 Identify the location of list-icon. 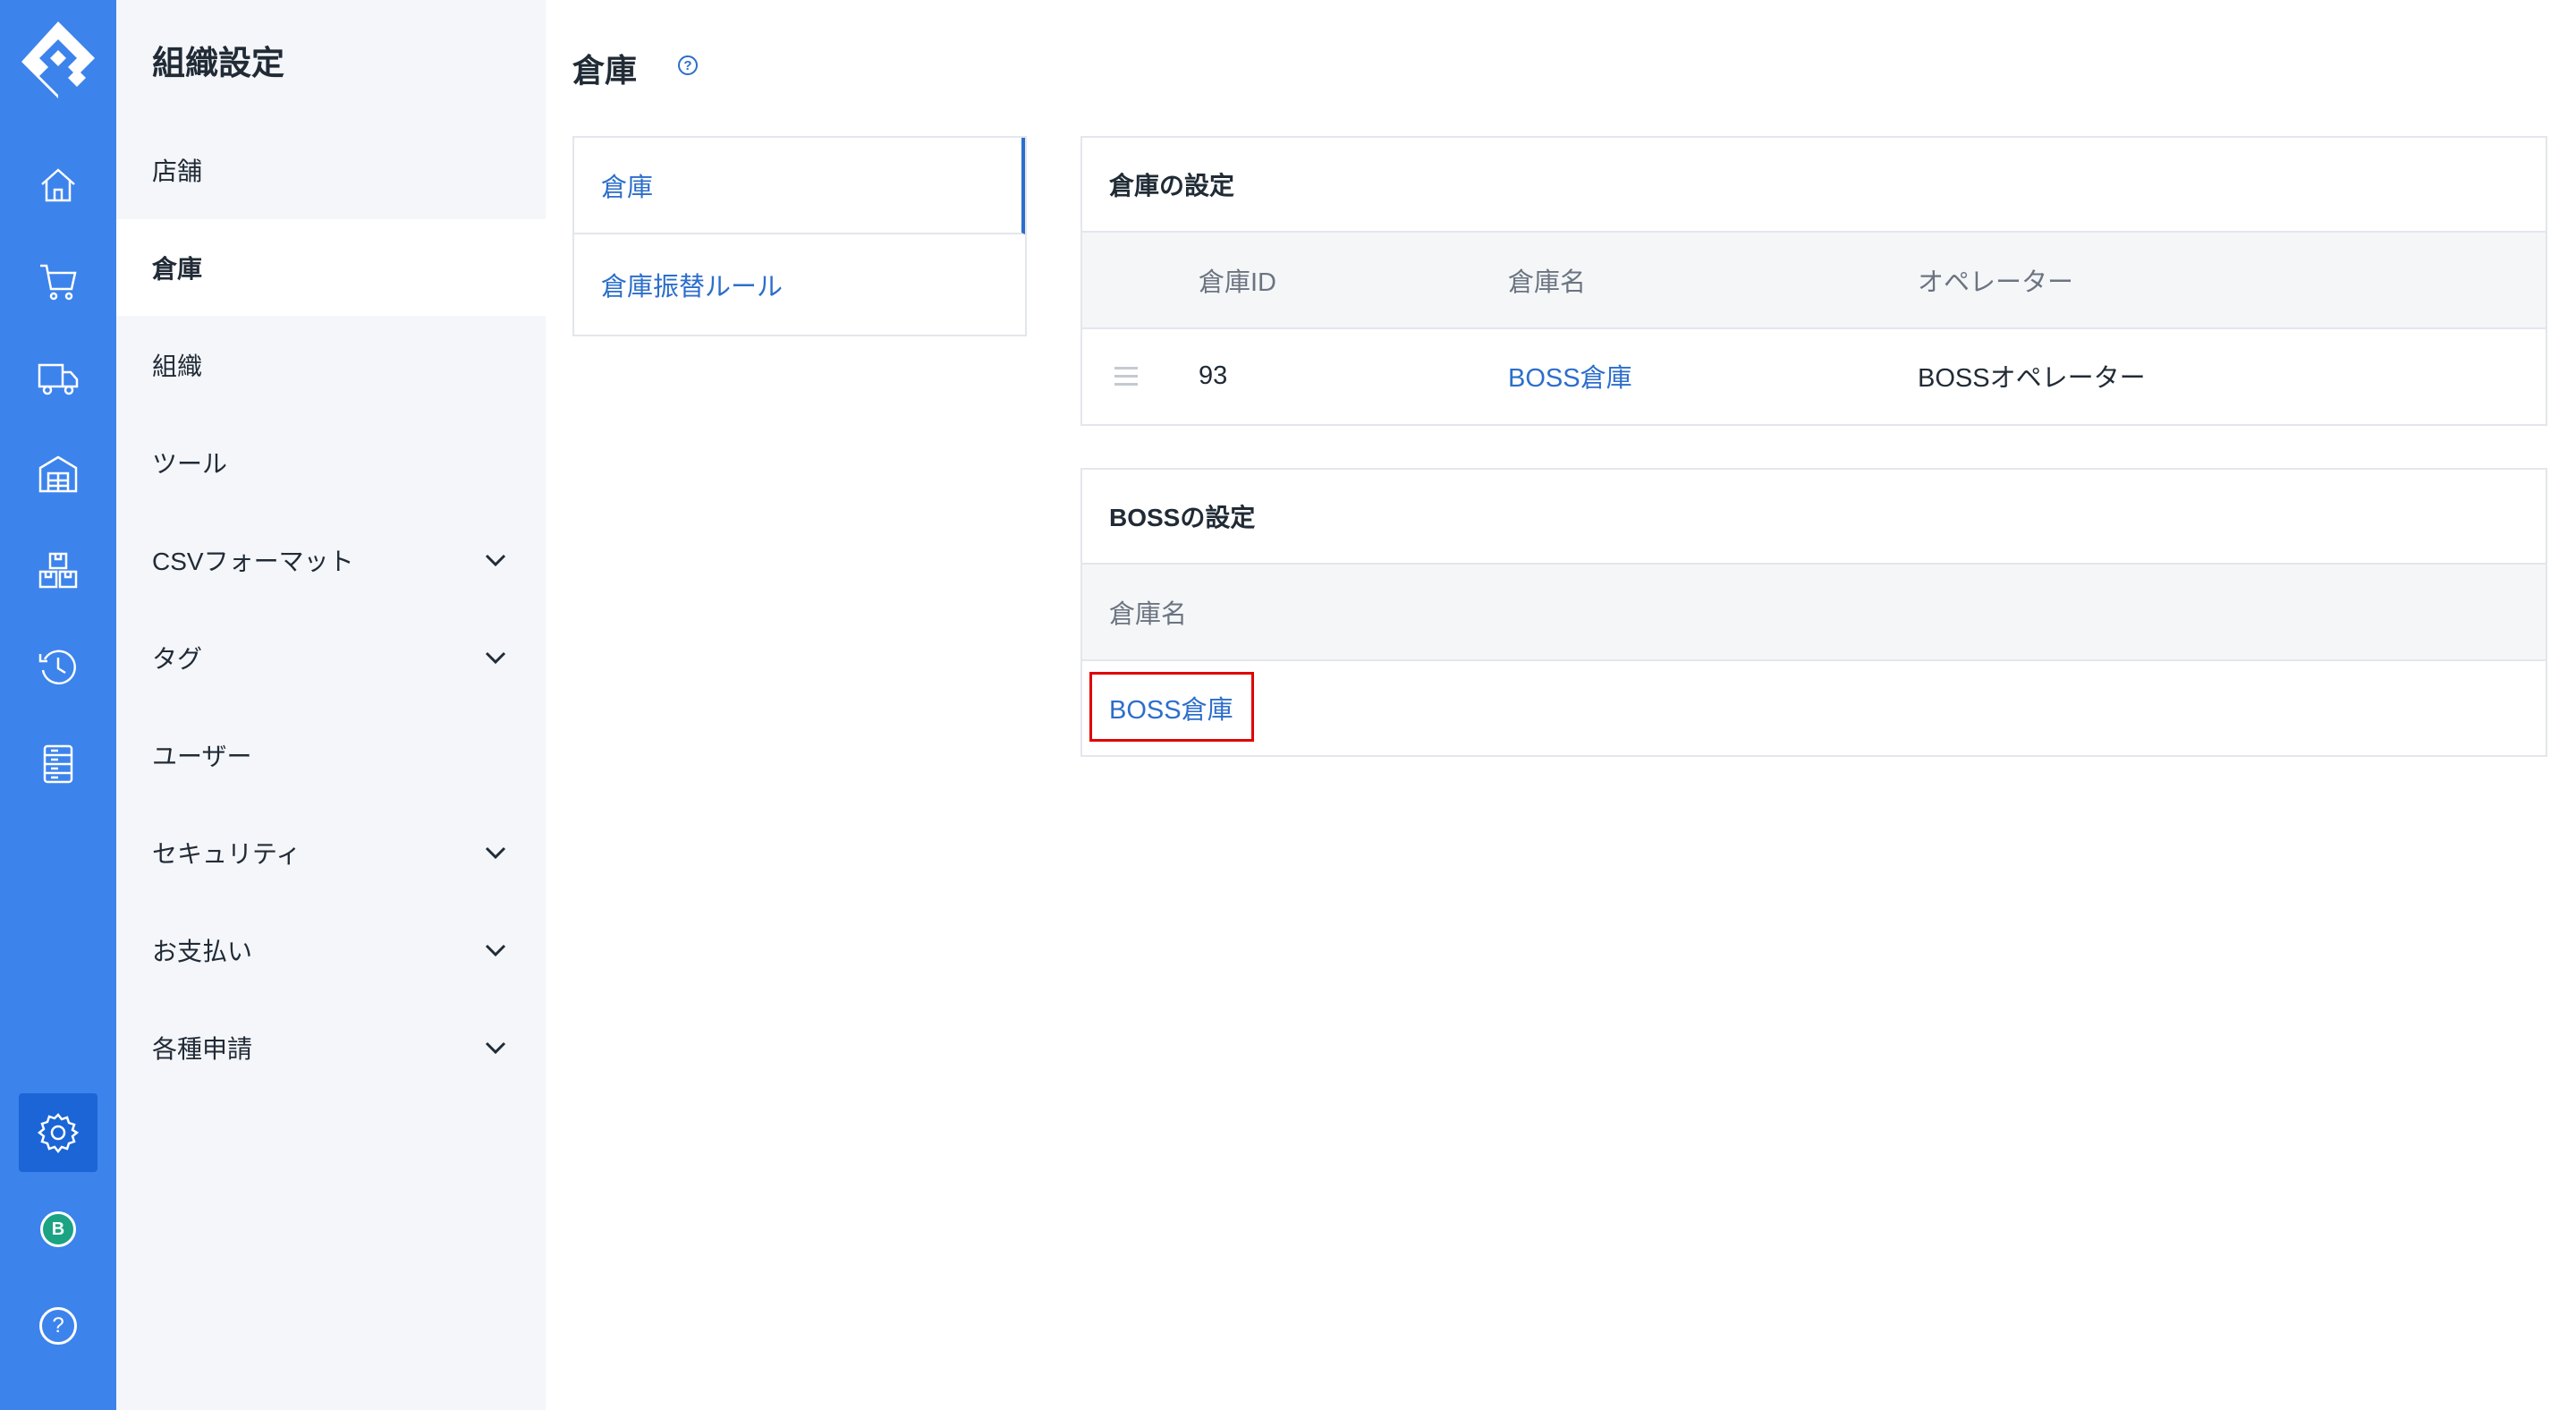
(58, 764).